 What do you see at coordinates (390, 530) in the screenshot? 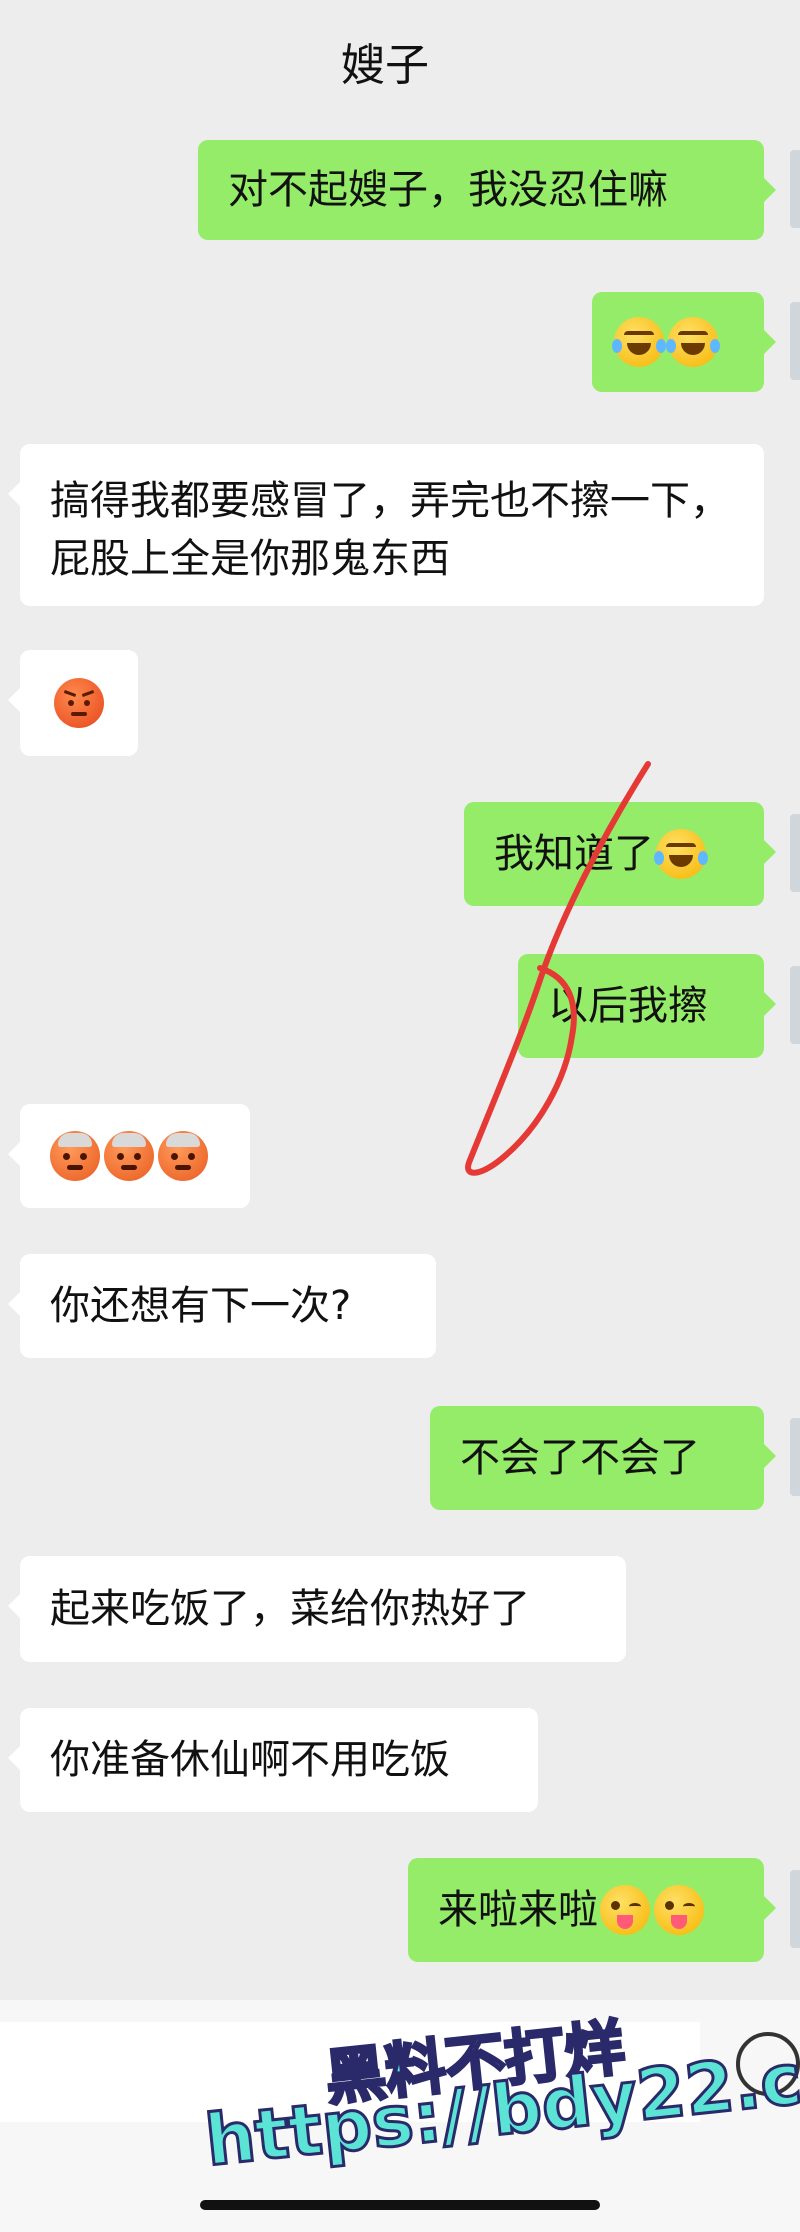
I see `message-text: 搞得我都要感冒了，弄完也不擦一下，屁股上全是你那鬼东西` at bounding box center [390, 530].